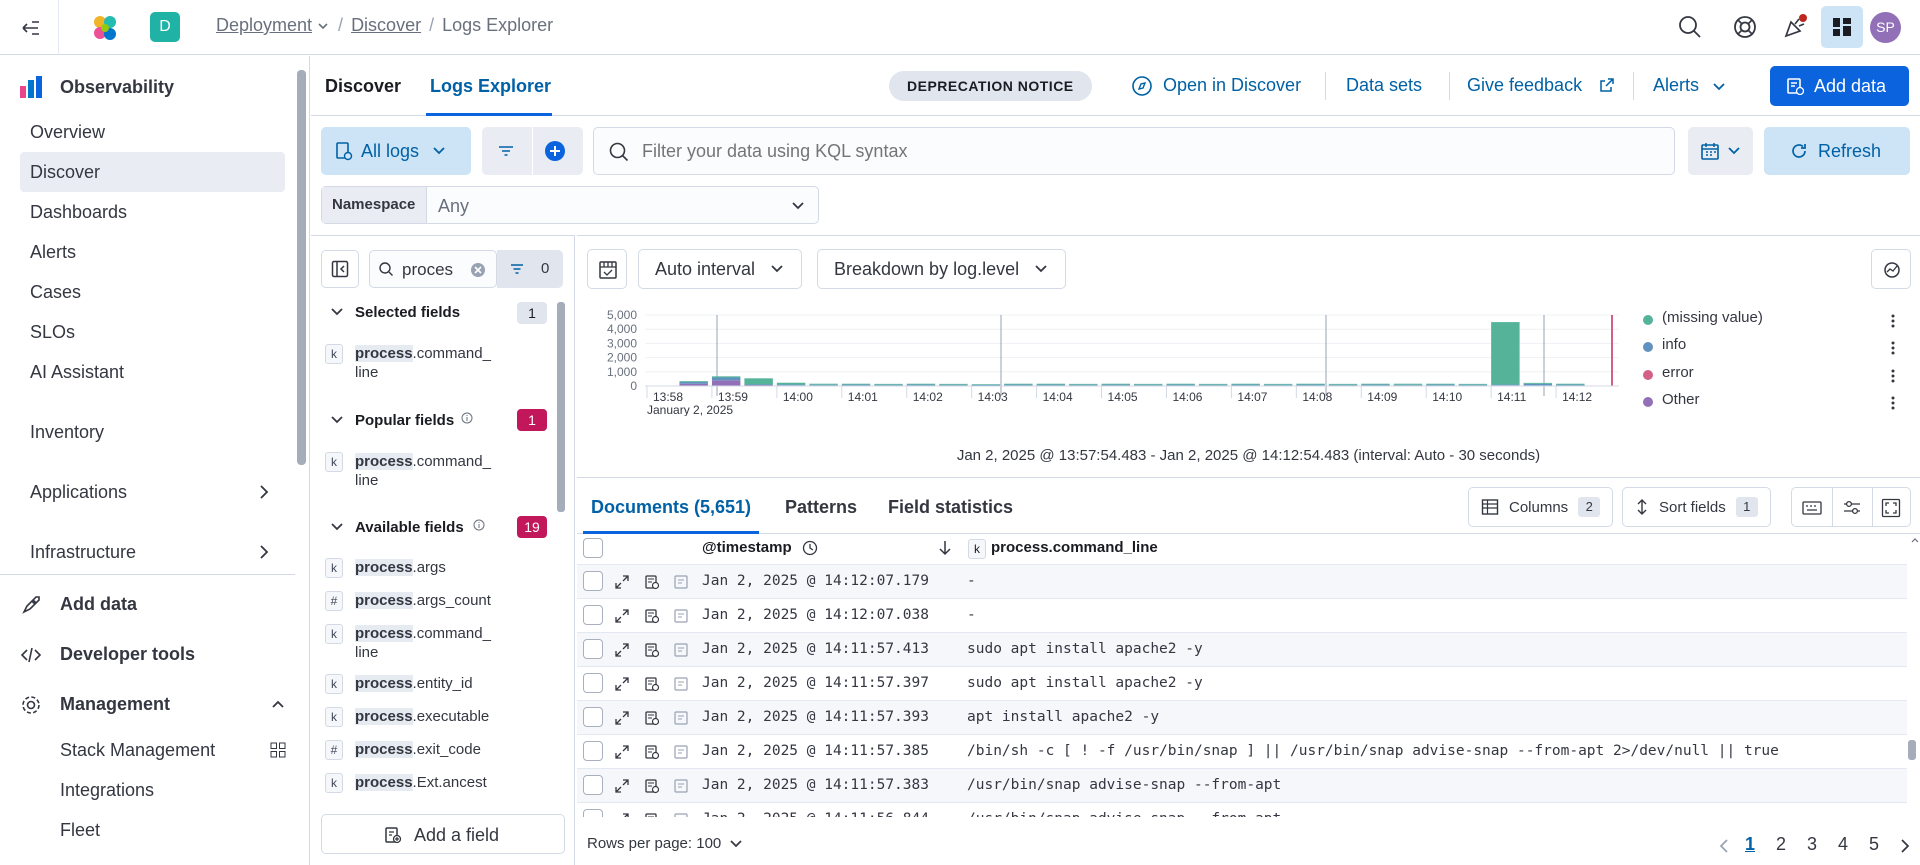  I want to click on nav-add-data: Add data, so click(98, 604).